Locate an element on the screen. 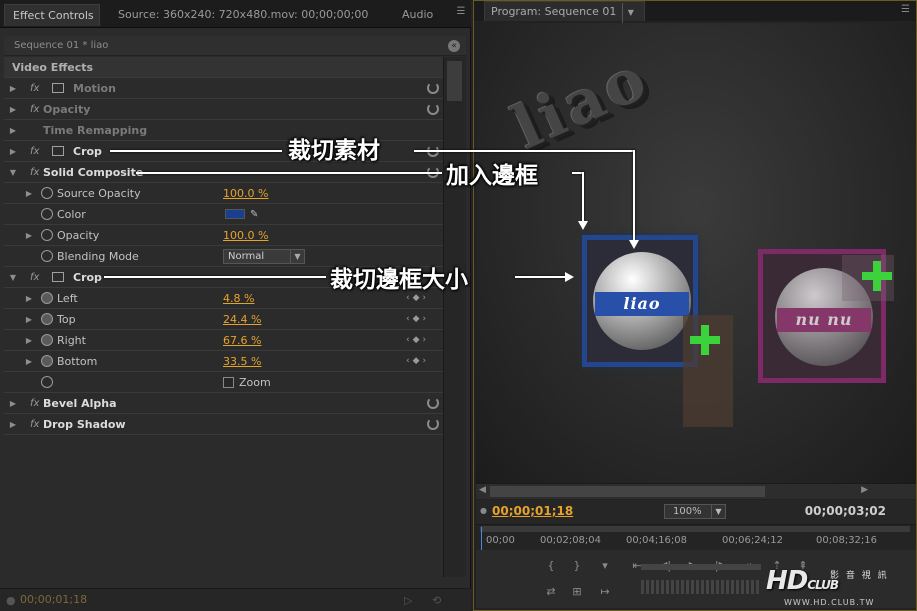 This screenshot has height=611, width=917. play-audio-icon: ▷ is located at coordinates (408, 600).